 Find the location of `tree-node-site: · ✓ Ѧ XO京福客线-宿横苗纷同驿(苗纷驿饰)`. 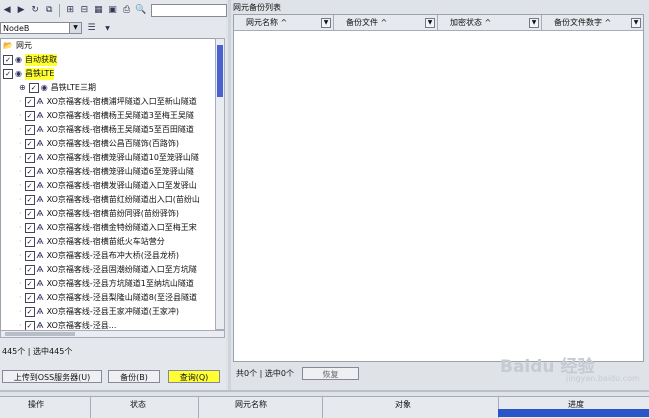

tree-node-site: · ✓ Ѧ XO京福客线-宿横苗纷同驿(苗纷驿饰) is located at coordinates (99, 214).